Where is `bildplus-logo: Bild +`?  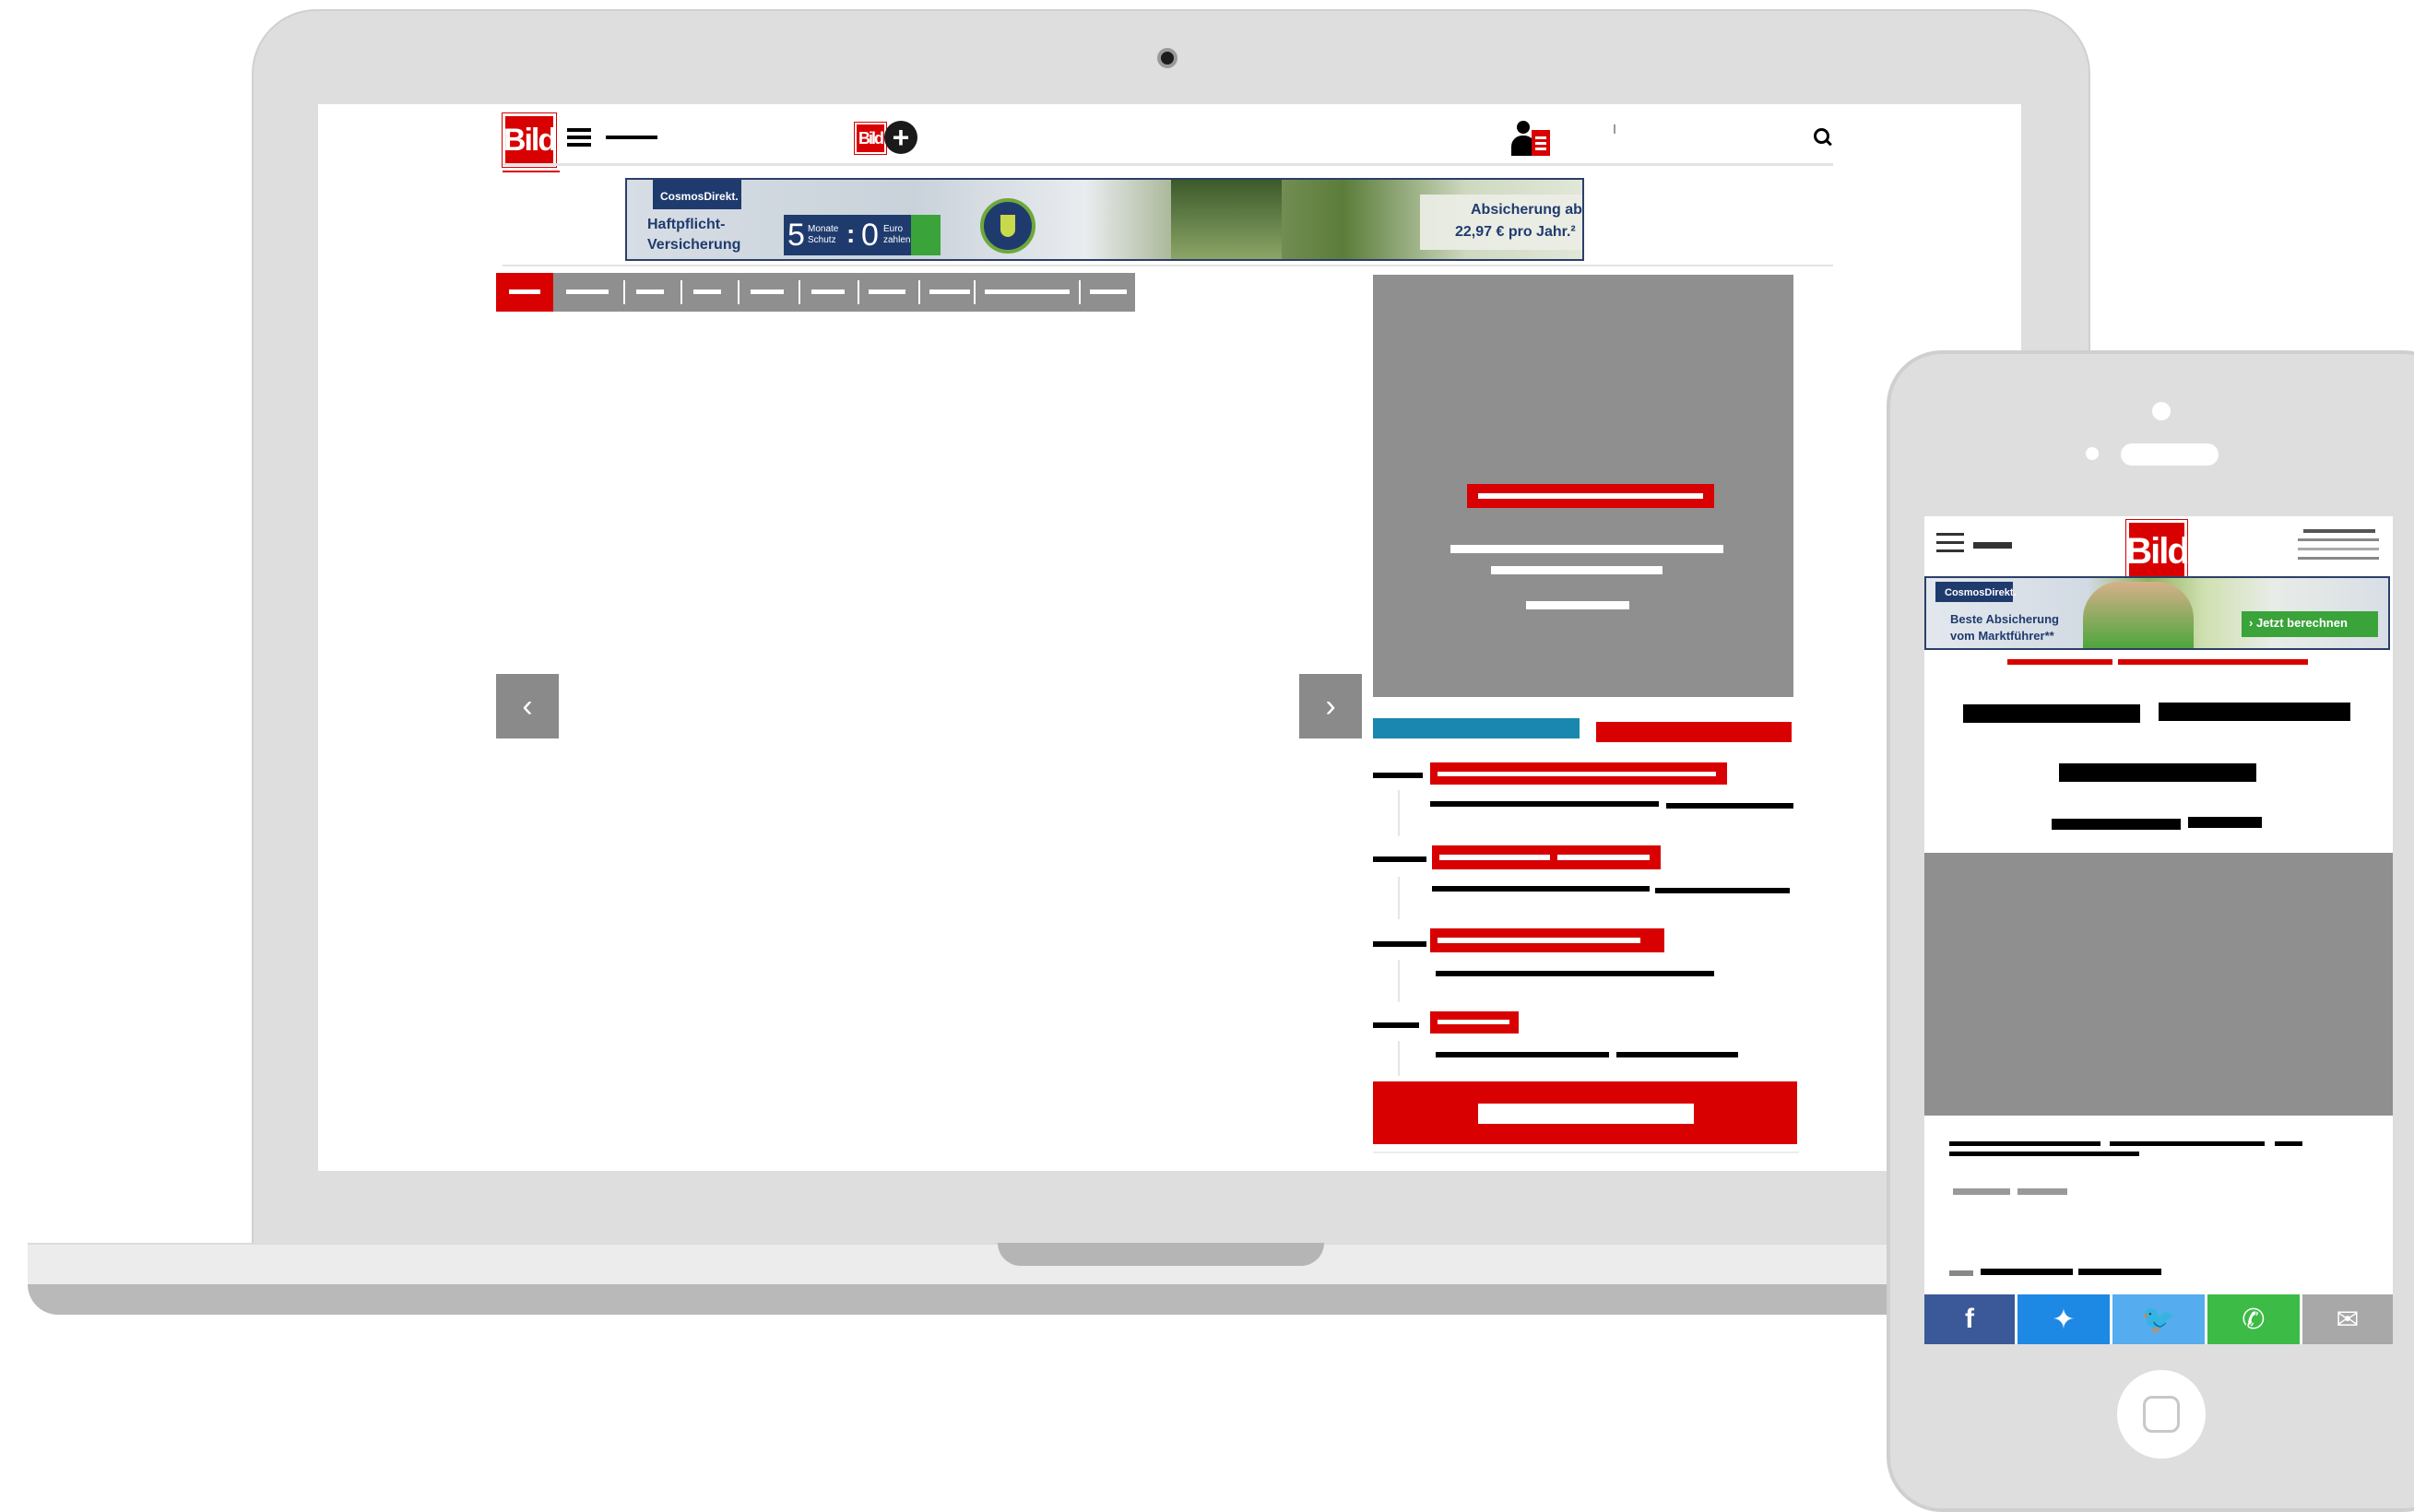
bildplus-logo: Bild + is located at coordinates (888, 138).